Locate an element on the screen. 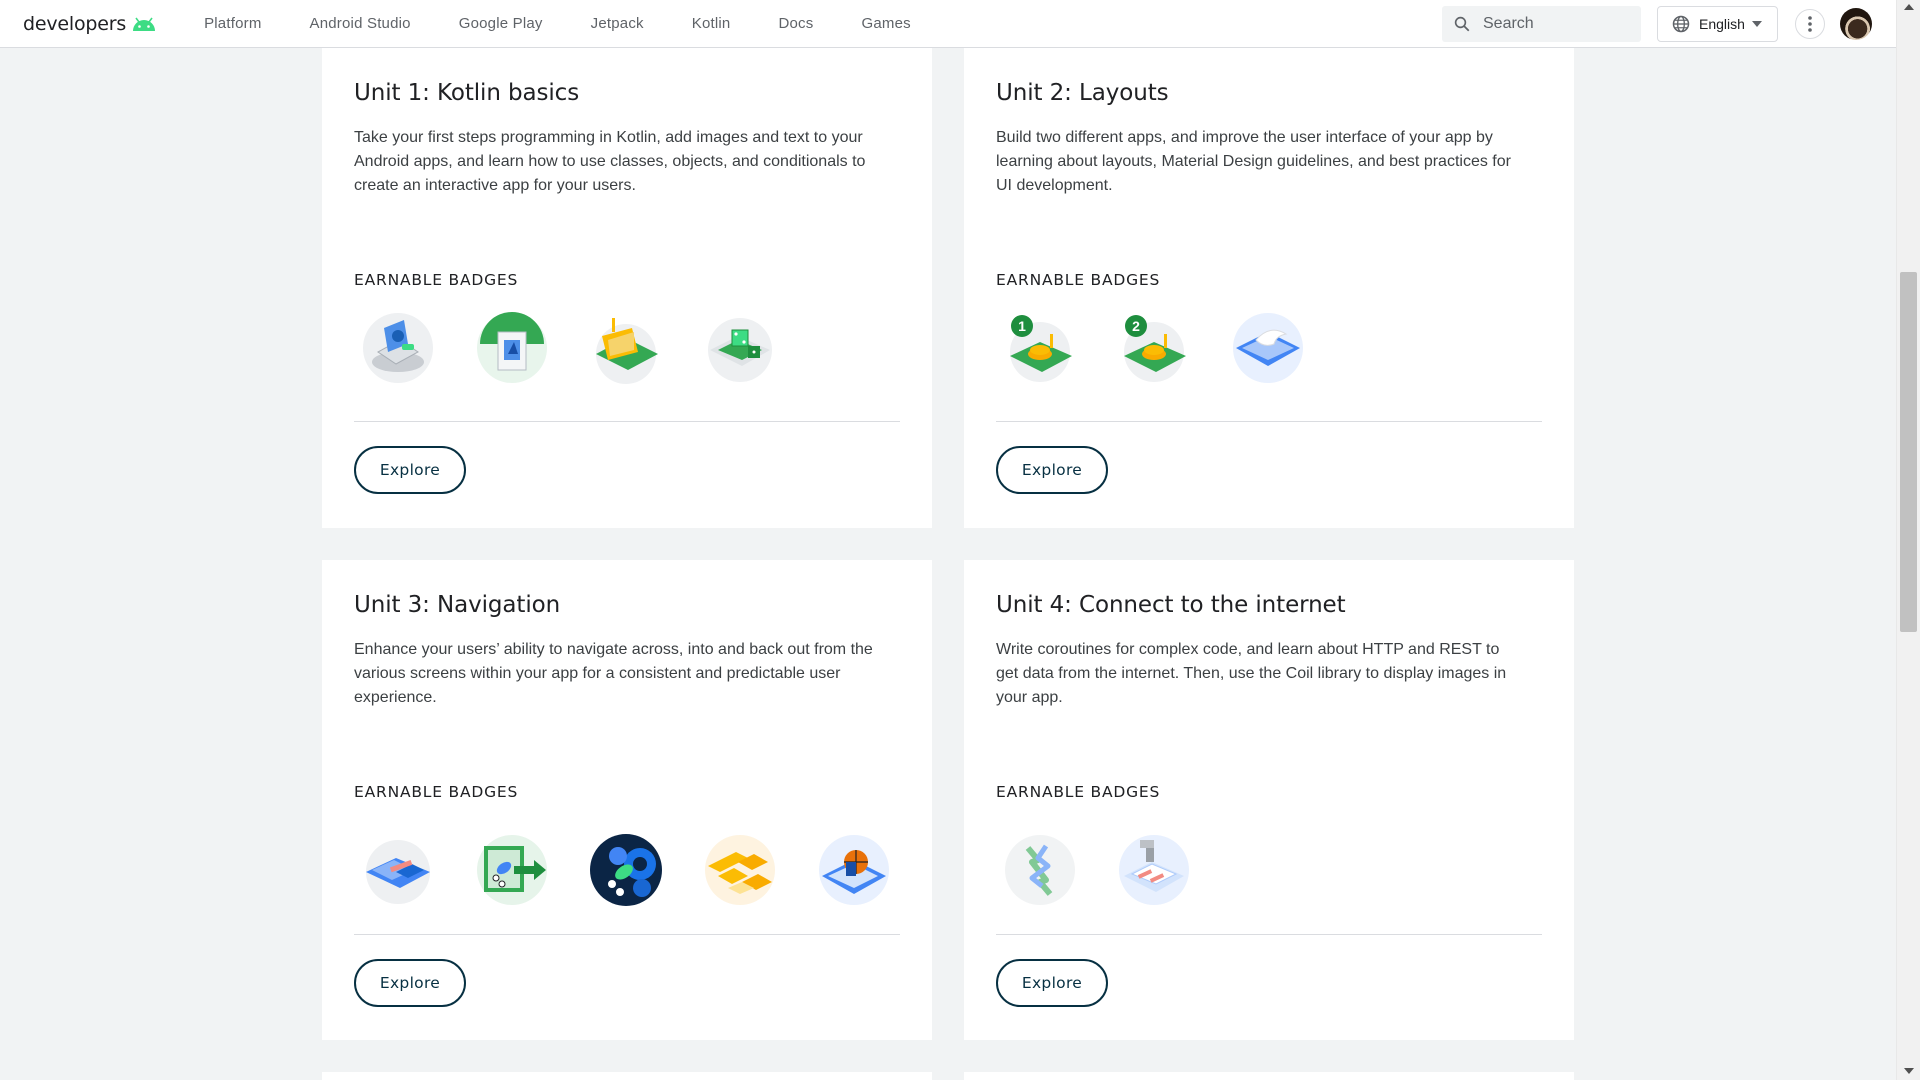 The image size is (1920, 1080). scroll-thumb is located at coordinates (1908, 452).